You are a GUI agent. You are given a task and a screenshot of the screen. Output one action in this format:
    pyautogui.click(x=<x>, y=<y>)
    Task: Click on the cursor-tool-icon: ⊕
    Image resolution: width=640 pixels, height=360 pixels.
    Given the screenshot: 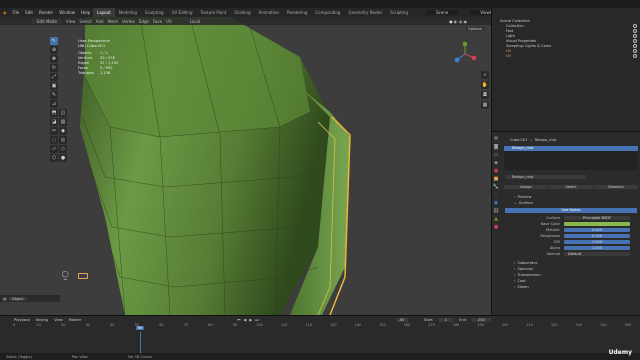 What is the action you would take?
    pyautogui.click(x=54, y=50)
    